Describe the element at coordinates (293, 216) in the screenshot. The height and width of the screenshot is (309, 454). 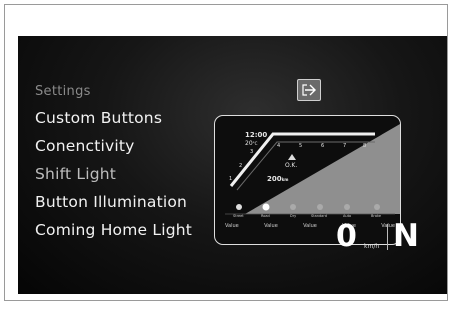
I see `mode-label-dry: Dry` at that location.